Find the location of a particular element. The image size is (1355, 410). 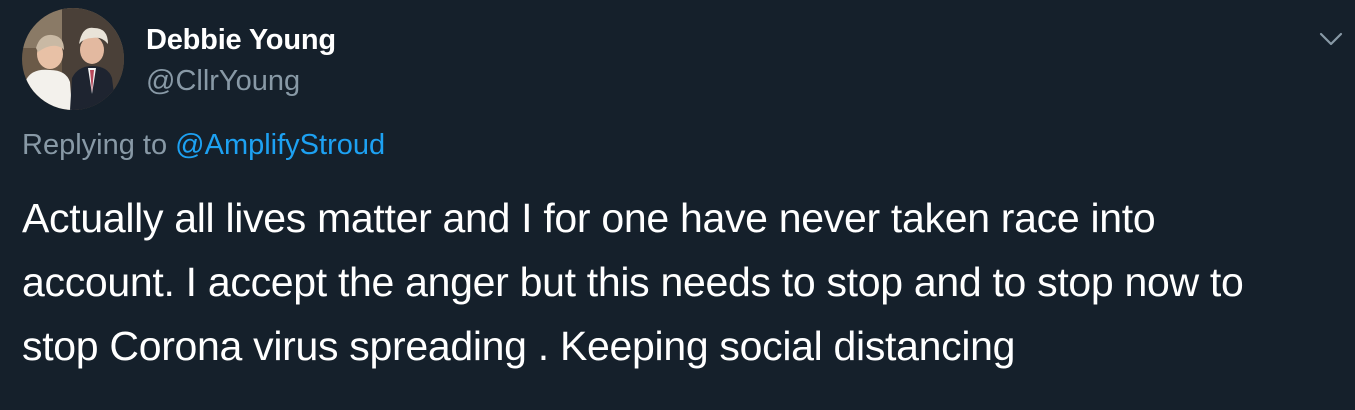

author-handle: @CllrYoung is located at coordinates (223, 81).